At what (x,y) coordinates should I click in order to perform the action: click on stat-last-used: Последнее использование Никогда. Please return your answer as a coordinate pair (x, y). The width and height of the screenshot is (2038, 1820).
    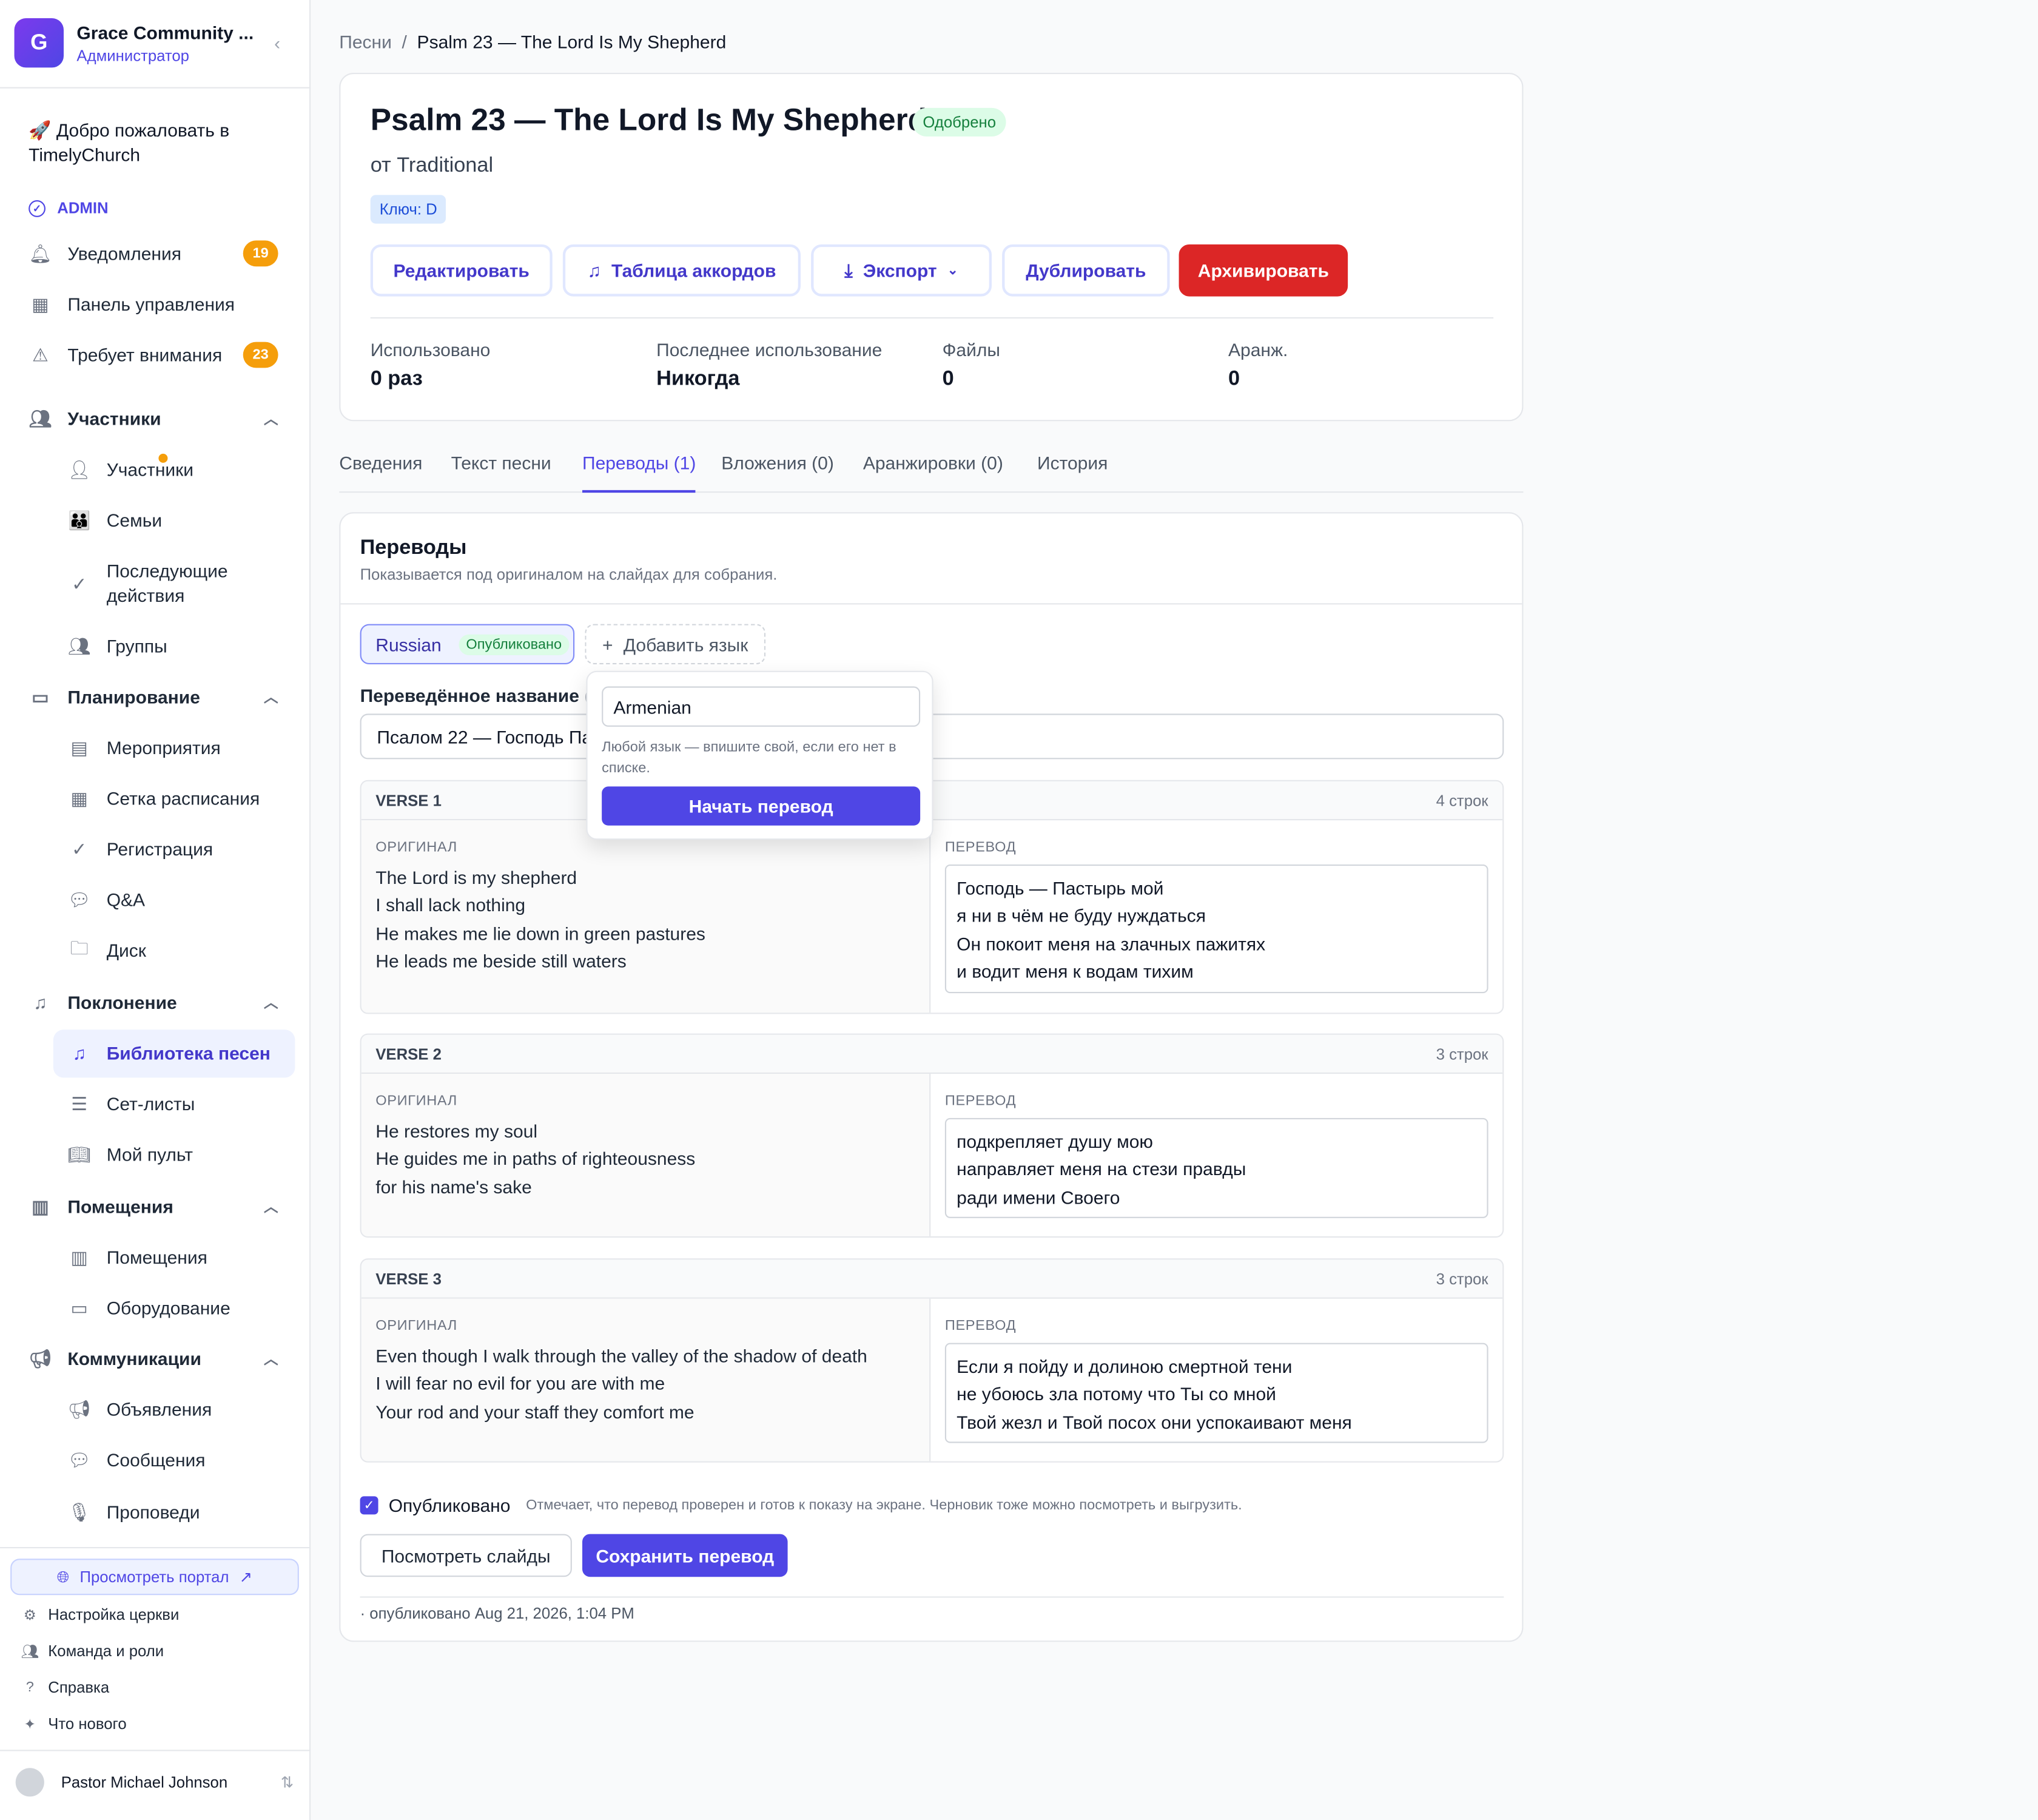
    Looking at the image, I should click on (769, 364).